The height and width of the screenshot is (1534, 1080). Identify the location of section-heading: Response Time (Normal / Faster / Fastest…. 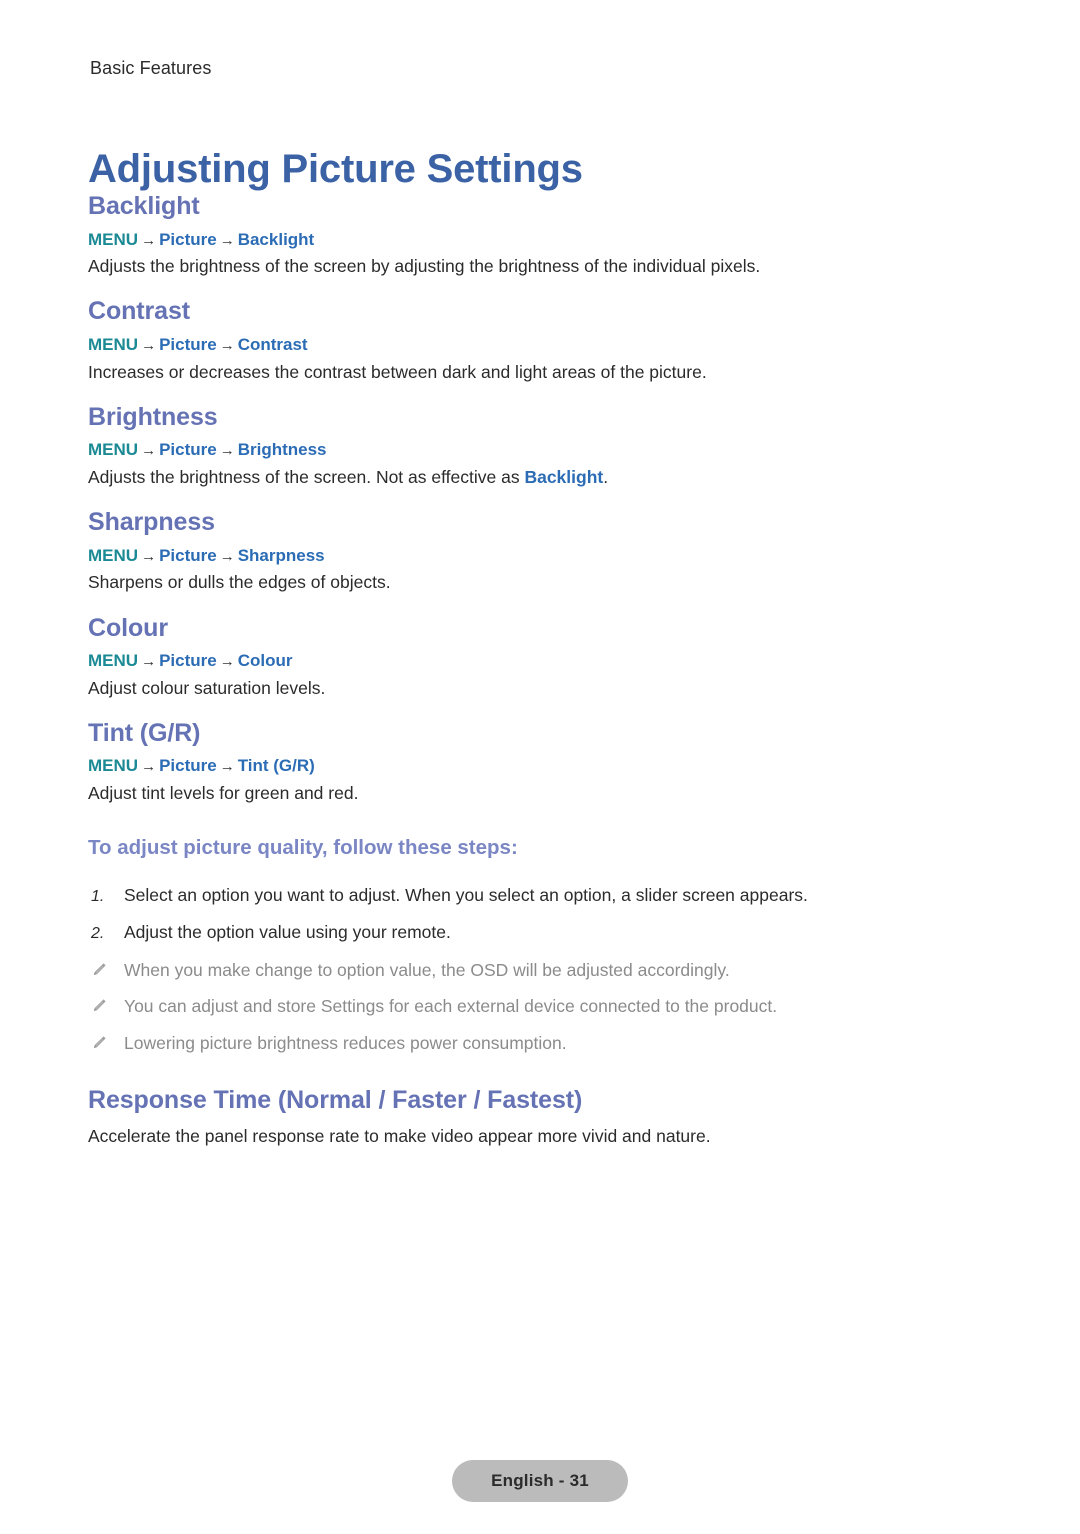
(335, 1100).